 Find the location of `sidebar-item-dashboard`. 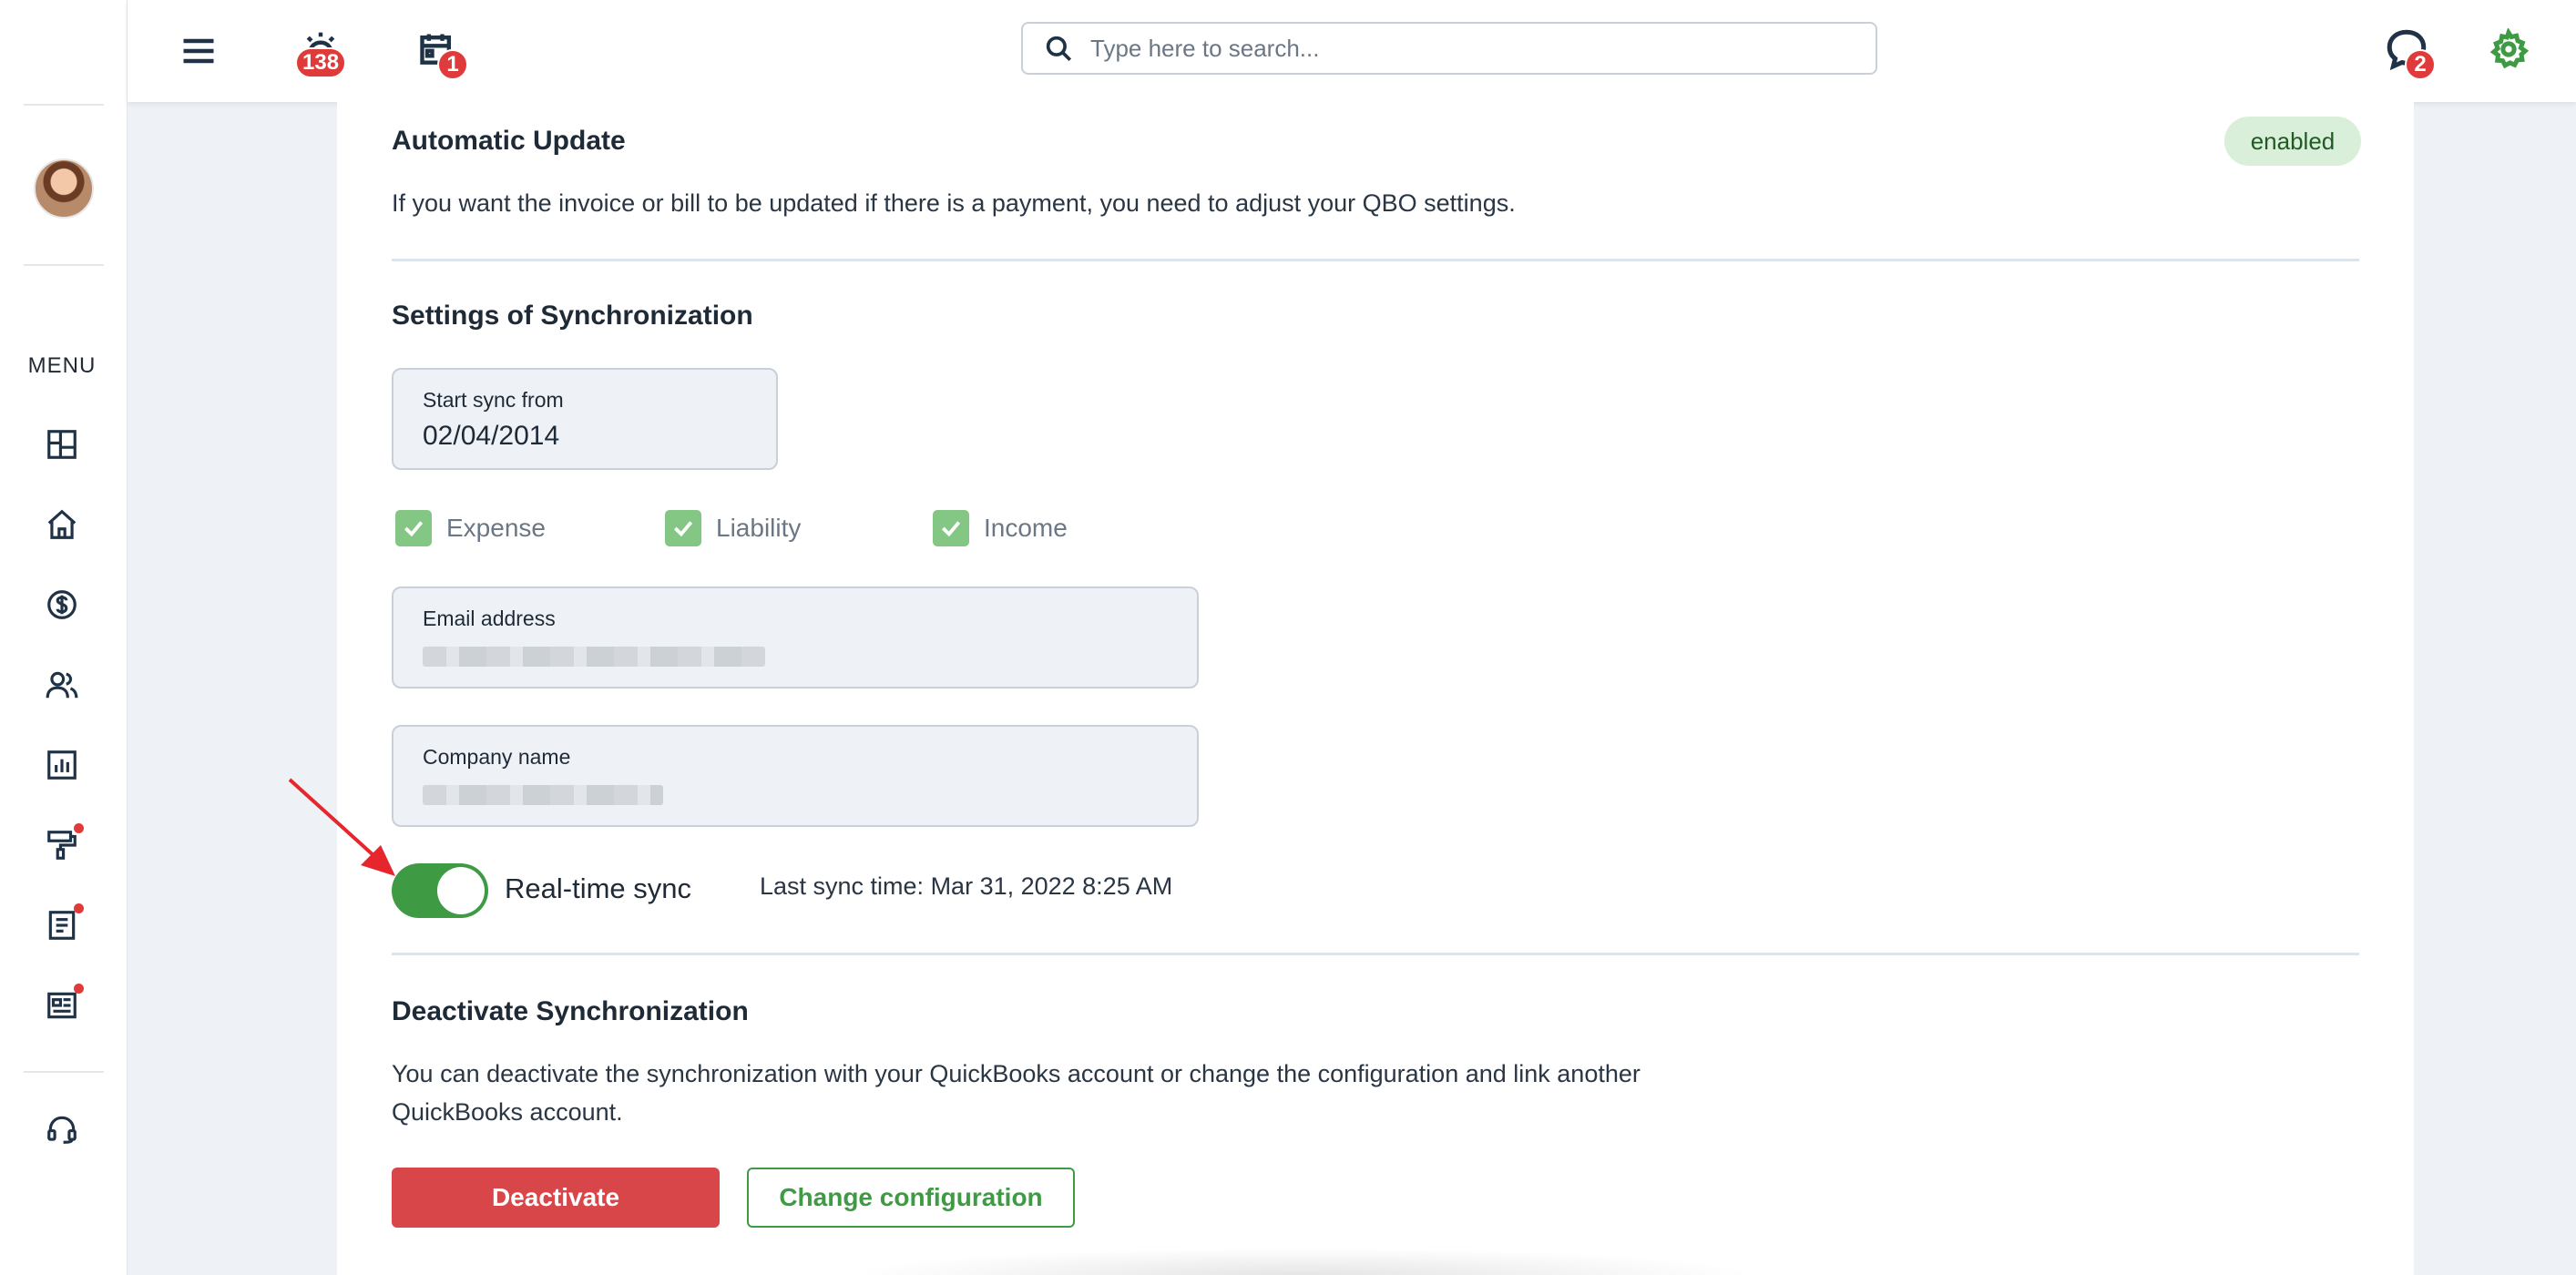

sidebar-item-dashboard is located at coordinates (62, 444).